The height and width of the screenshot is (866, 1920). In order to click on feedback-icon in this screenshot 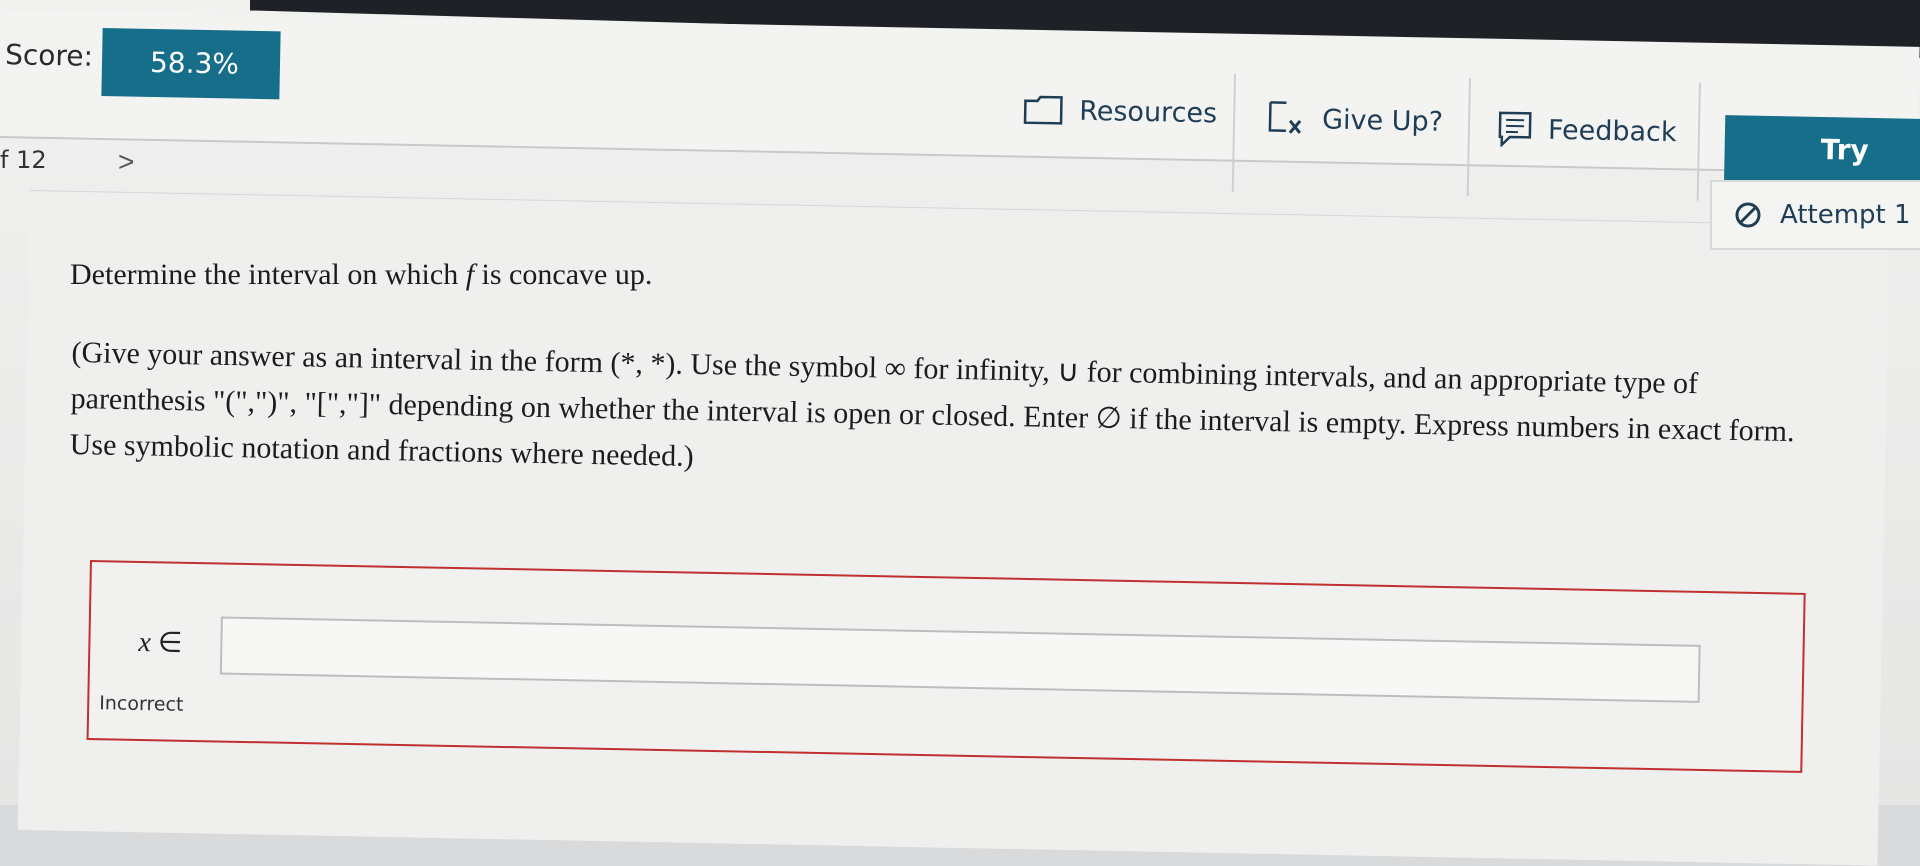, I will do `click(1515, 129)`.